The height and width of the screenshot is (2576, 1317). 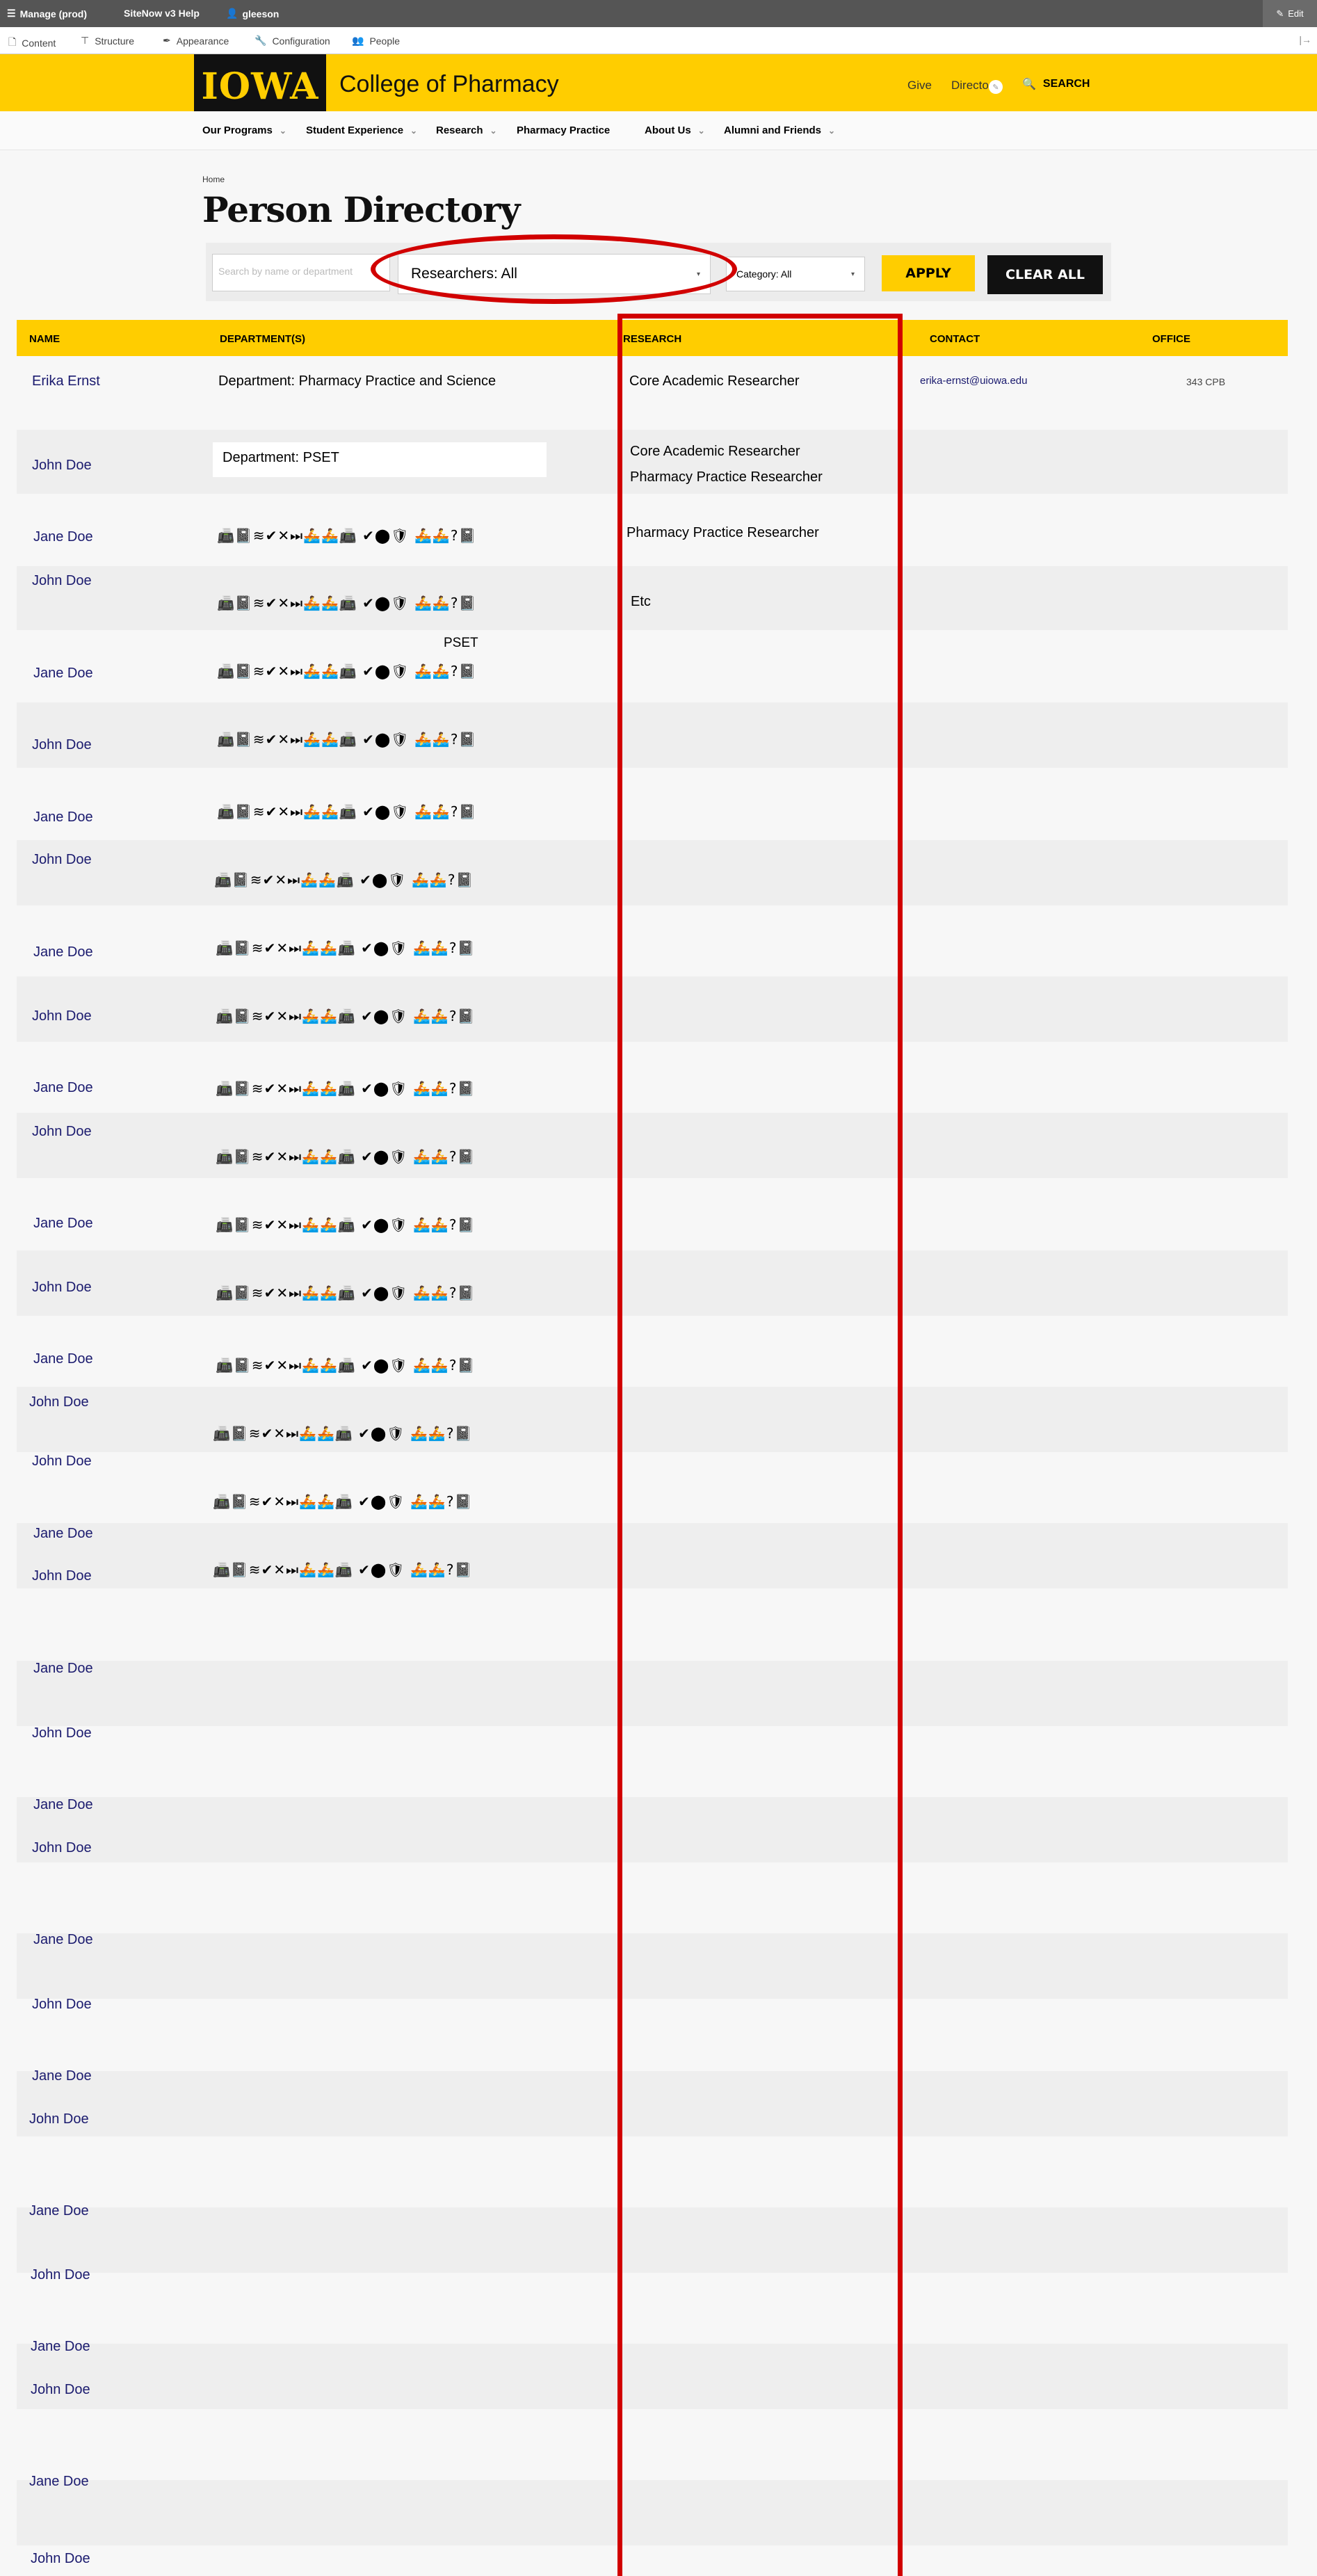 I want to click on help-link: SiteNow v3 Help, so click(x=162, y=13).